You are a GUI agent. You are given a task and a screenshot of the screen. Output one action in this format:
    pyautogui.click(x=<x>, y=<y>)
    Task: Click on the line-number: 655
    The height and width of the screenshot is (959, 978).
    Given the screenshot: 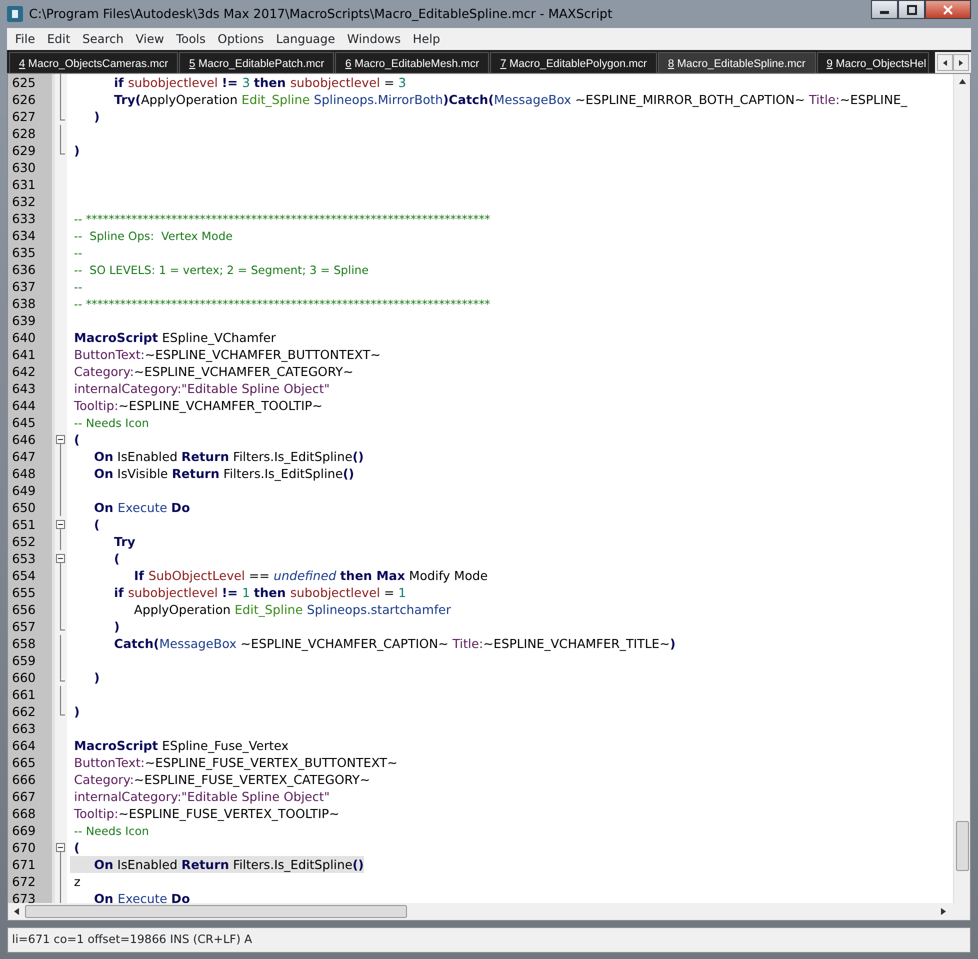 What is the action you would take?
    pyautogui.click(x=24, y=592)
    